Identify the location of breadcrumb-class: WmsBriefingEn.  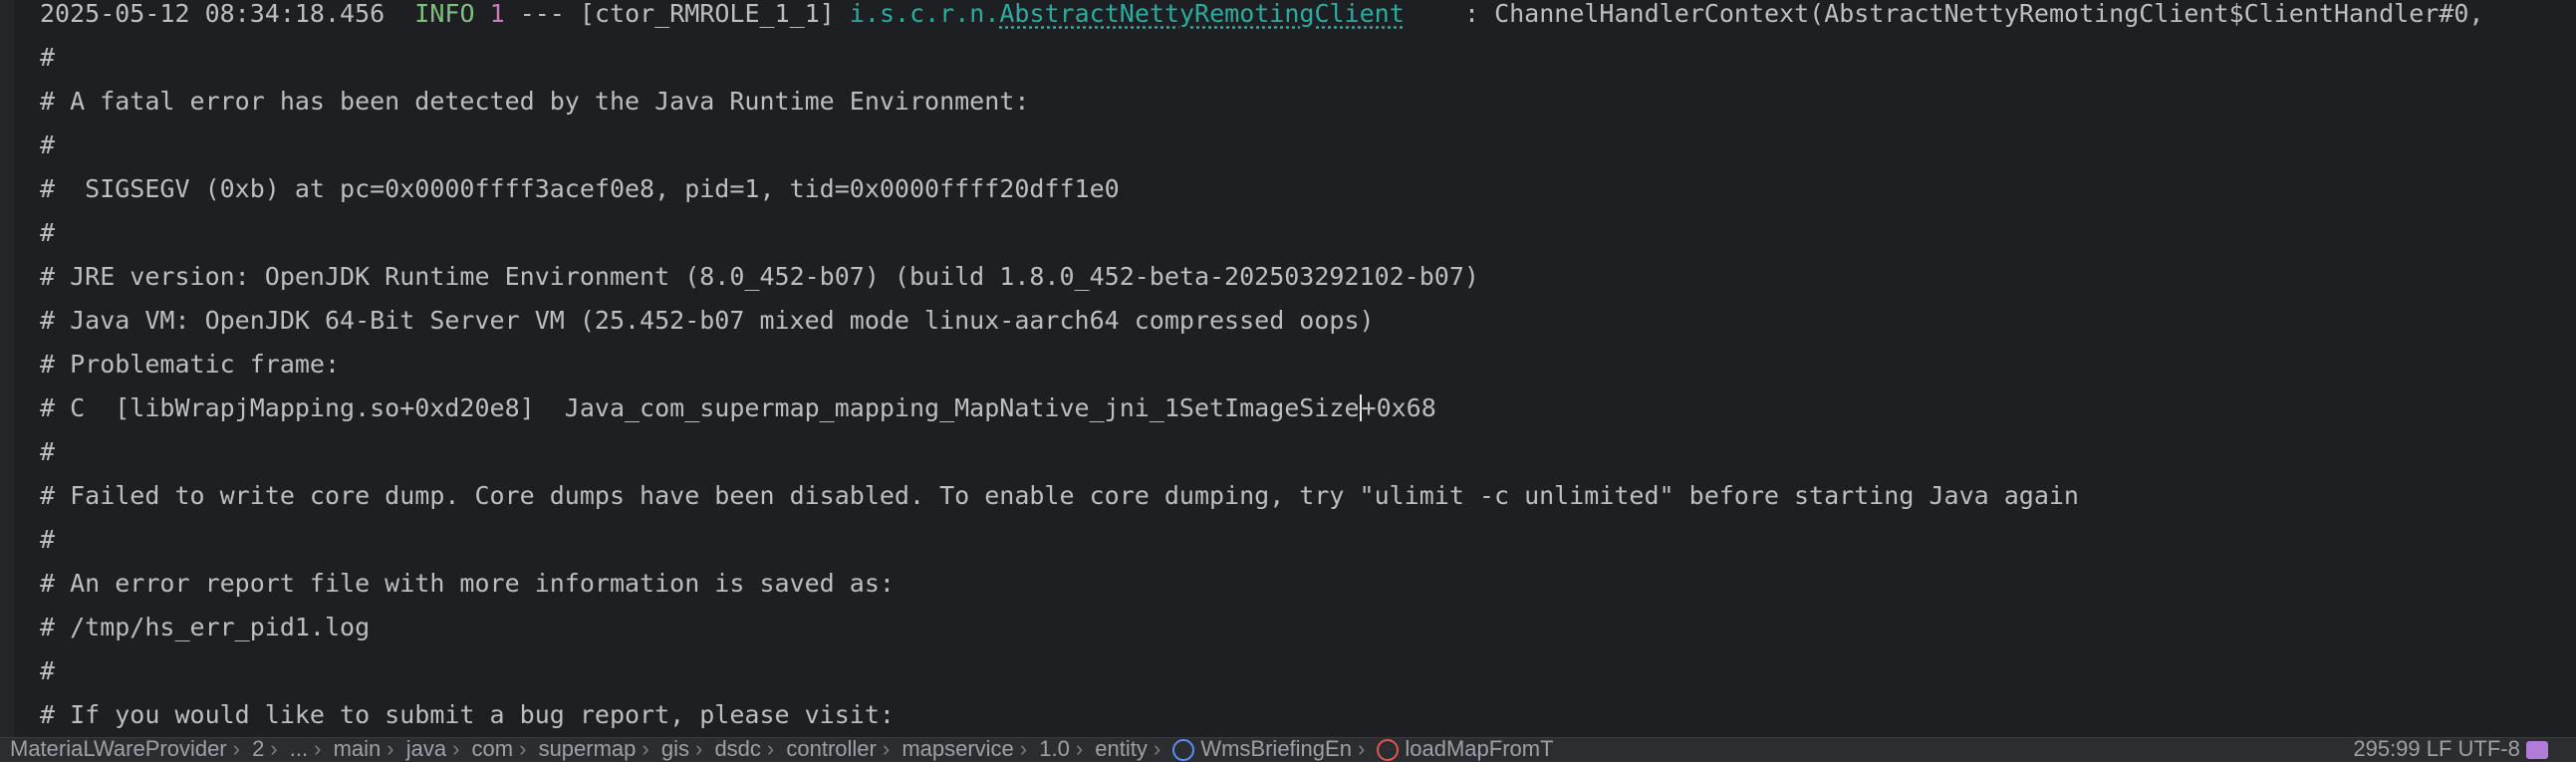
(1276, 749).